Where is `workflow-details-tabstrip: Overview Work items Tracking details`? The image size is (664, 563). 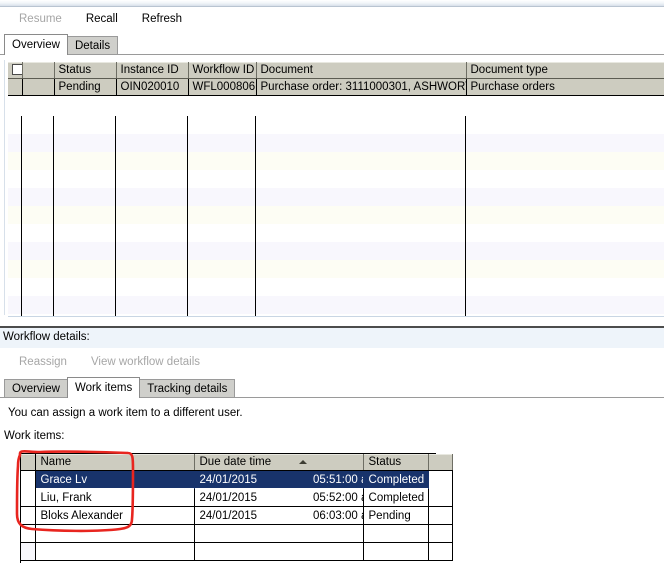
workflow-details-tabstrip: Overview Work items Tracking details is located at coordinates (332, 386).